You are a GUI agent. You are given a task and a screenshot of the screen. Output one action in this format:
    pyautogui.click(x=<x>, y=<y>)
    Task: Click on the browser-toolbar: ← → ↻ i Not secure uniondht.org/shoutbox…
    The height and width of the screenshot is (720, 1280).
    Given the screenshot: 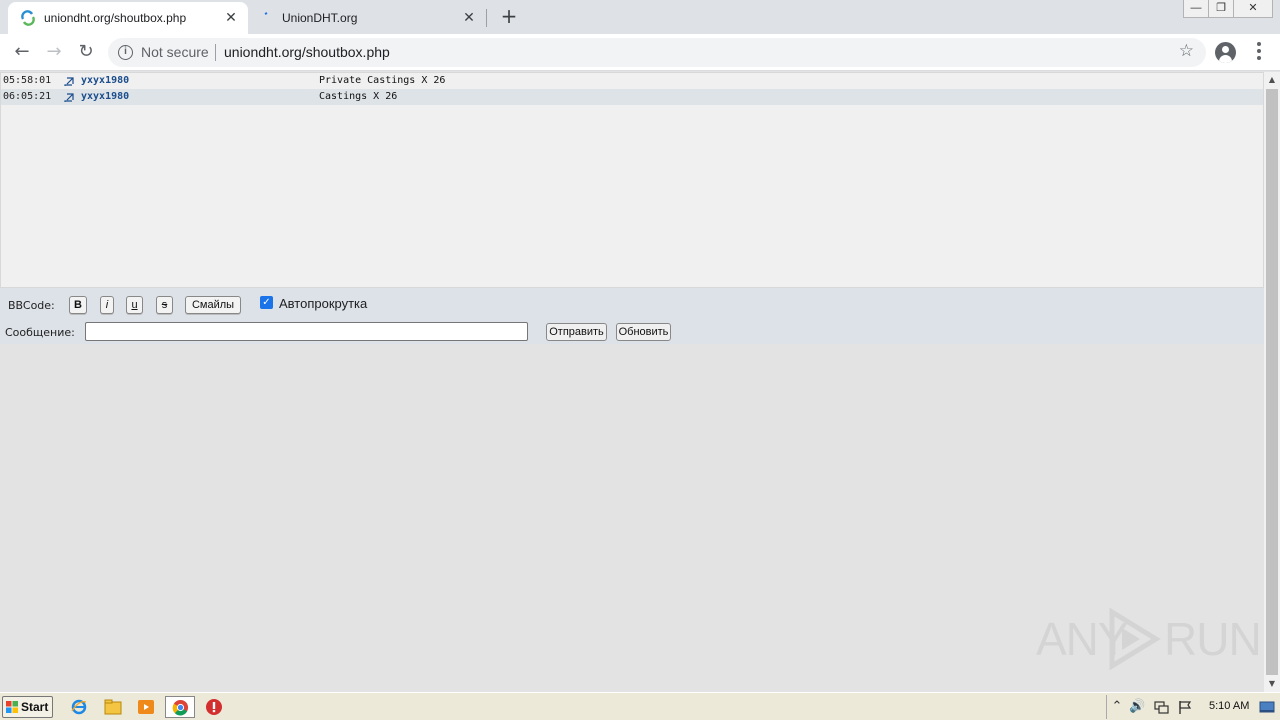 What is the action you would take?
    pyautogui.click(x=640, y=52)
    